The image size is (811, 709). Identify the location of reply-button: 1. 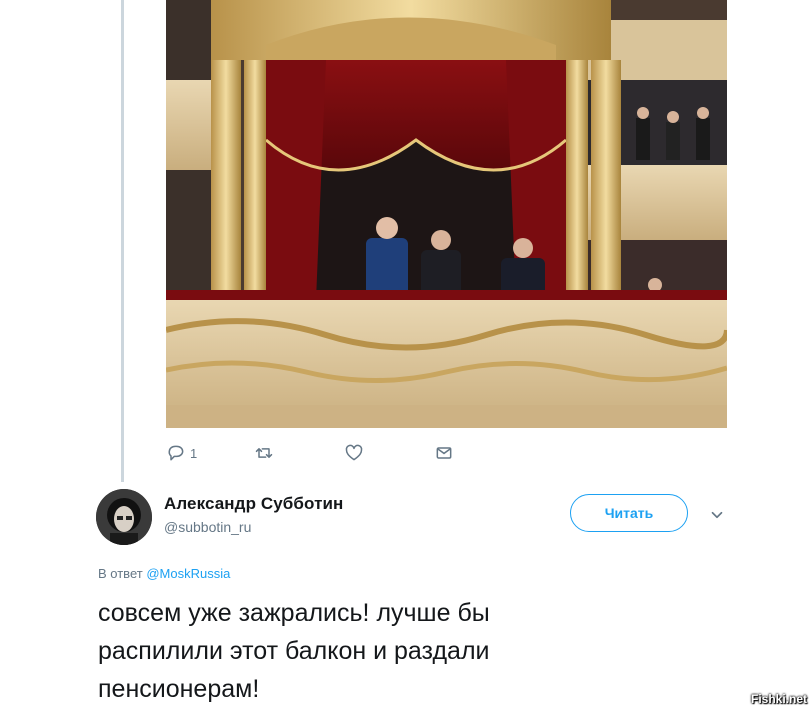
(181, 453).